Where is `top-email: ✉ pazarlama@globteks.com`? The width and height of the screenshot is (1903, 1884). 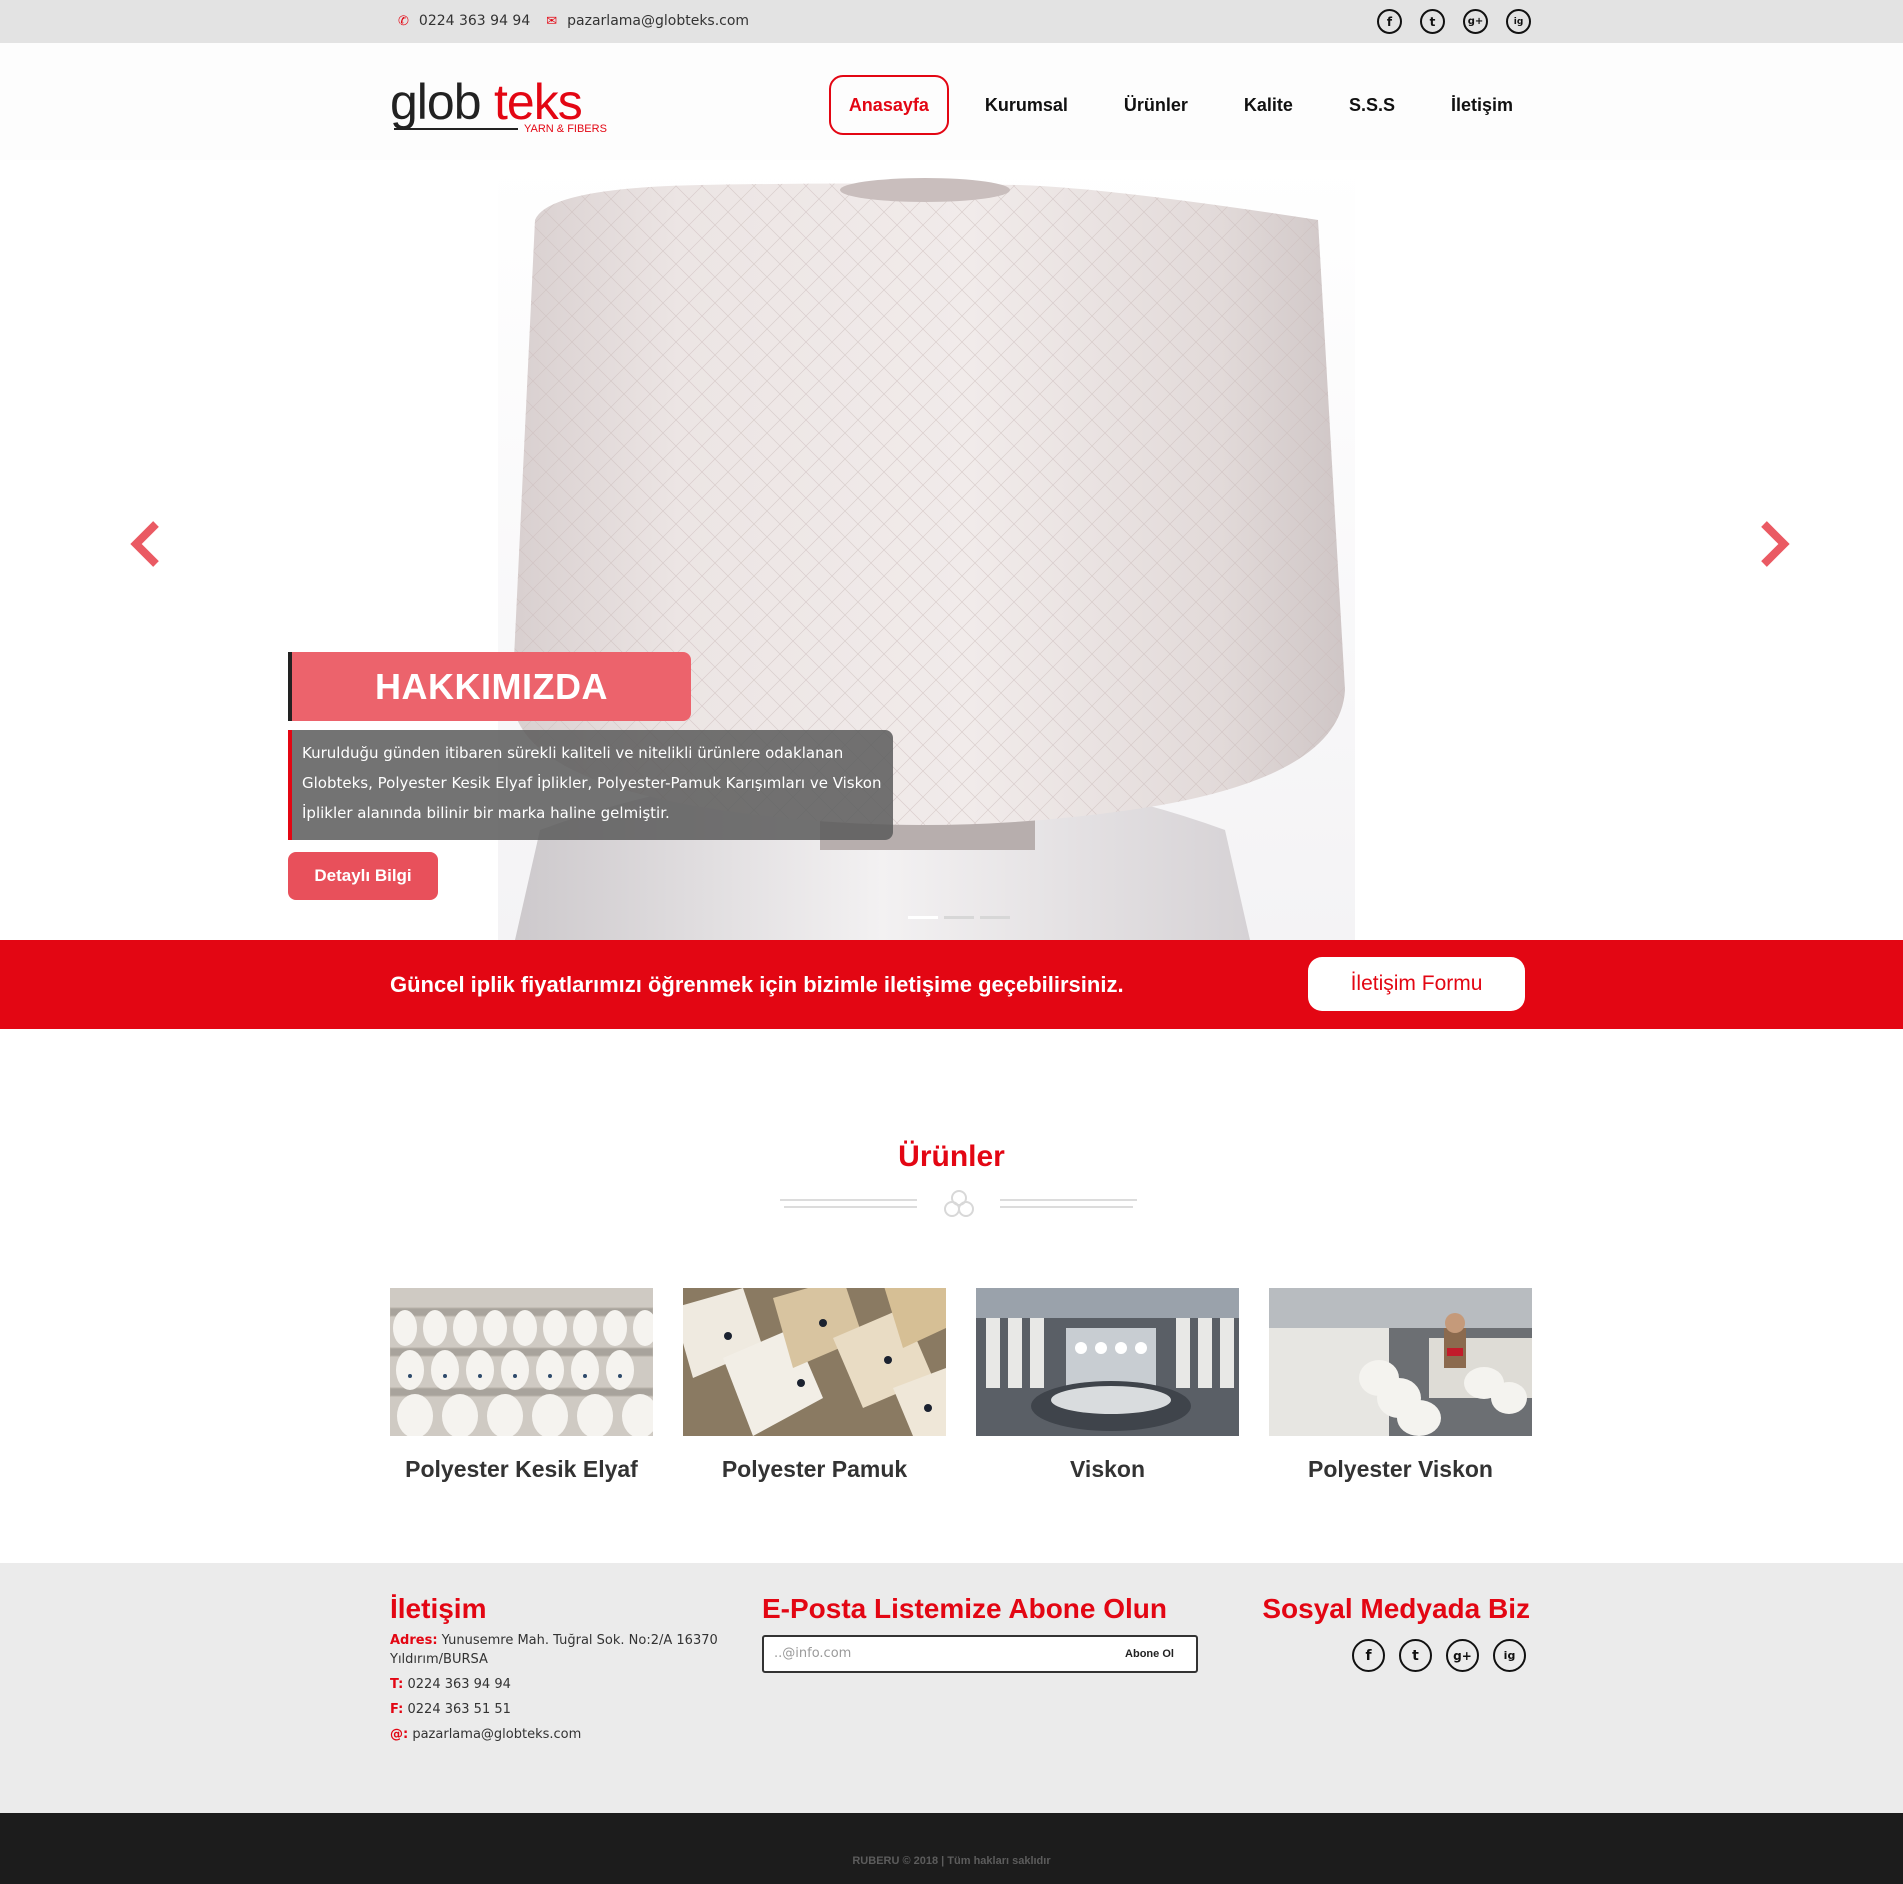
top-email: ✉ pazarlama@globteks.com is located at coordinates (647, 21).